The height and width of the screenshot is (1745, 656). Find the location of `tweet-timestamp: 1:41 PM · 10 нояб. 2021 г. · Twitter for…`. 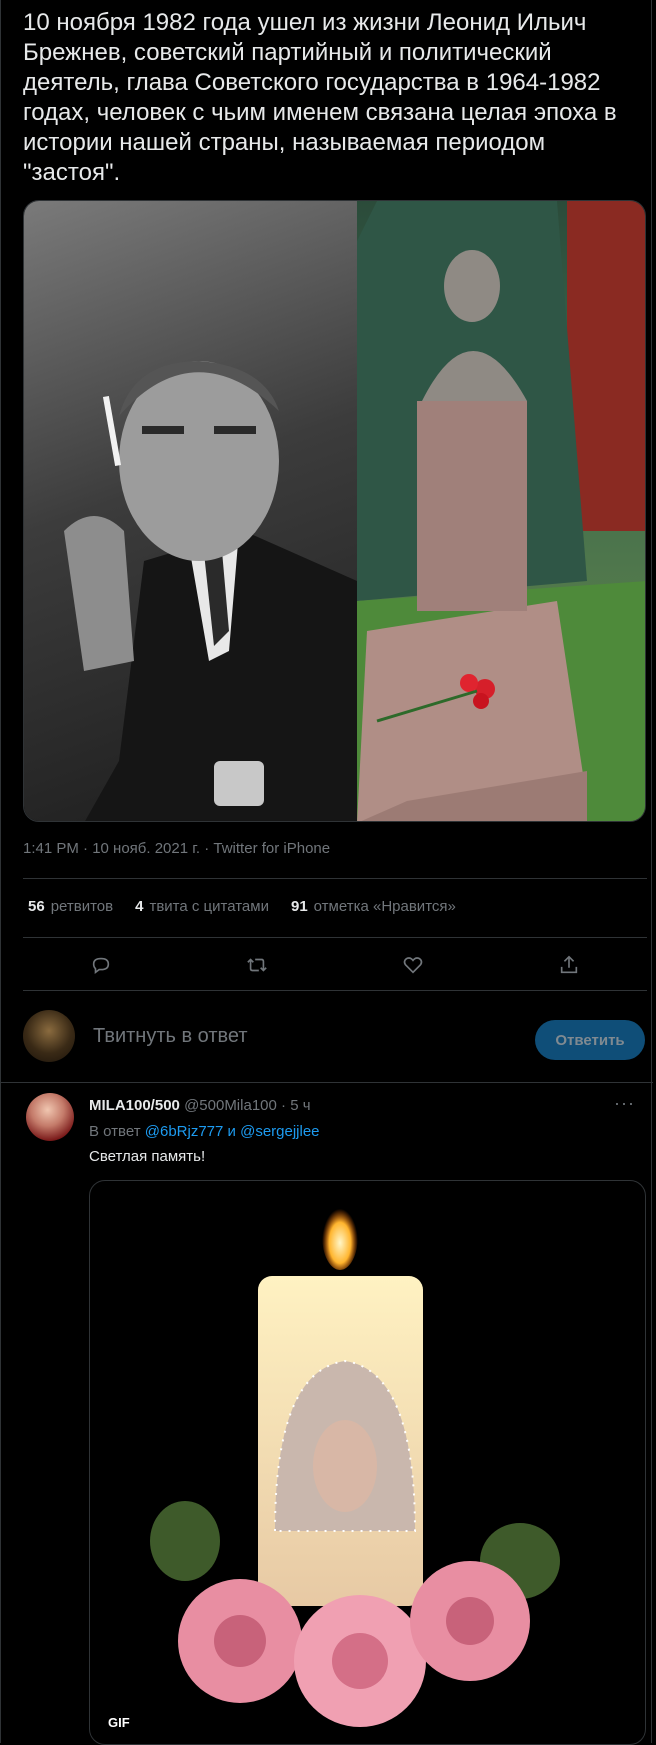

tweet-timestamp: 1:41 PM · 10 нояб. 2021 г. · Twitter for… is located at coordinates (176, 848).